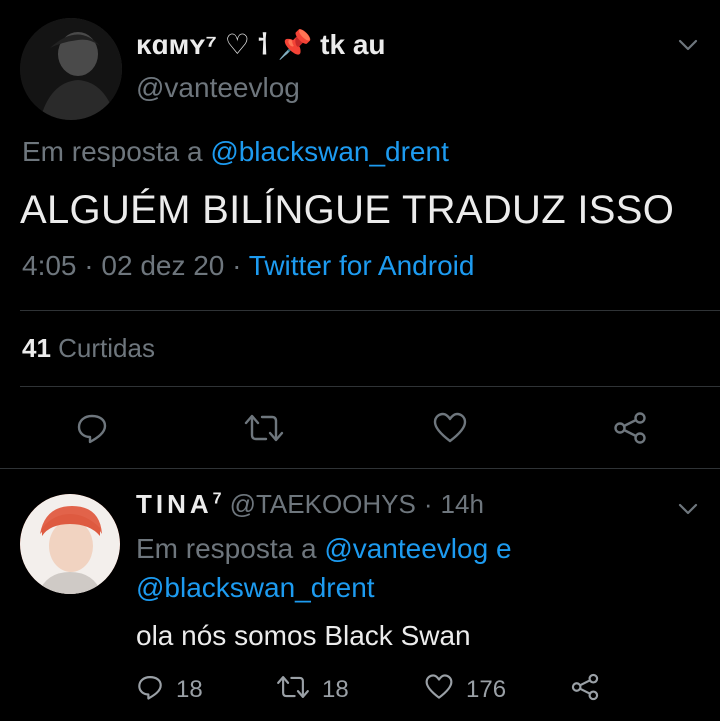 Image resolution: width=720 pixels, height=721 pixels. I want to click on reply-context: Em resposta a @blackswan_drent, so click(235, 152).